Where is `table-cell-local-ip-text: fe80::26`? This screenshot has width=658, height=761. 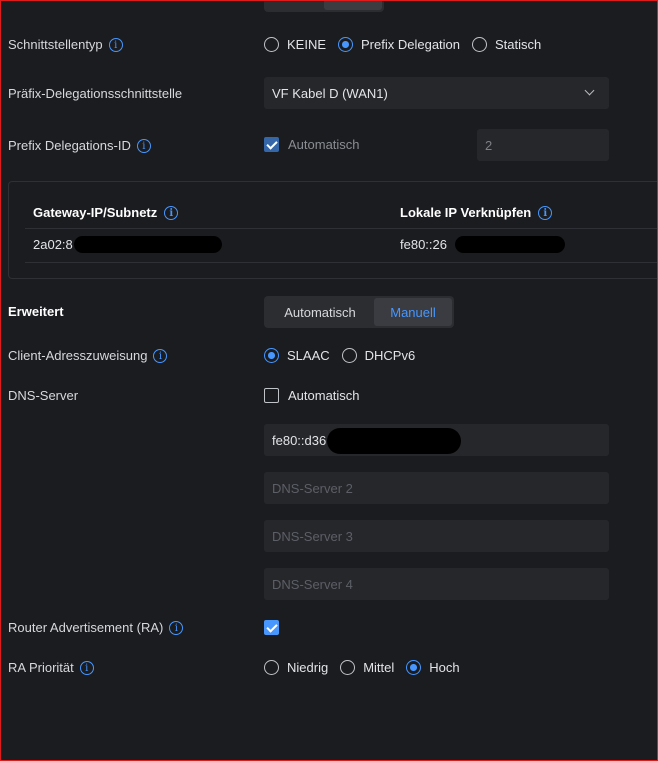
table-cell-local-ip-text: fe80::26 is located at coordinates (423, 244).